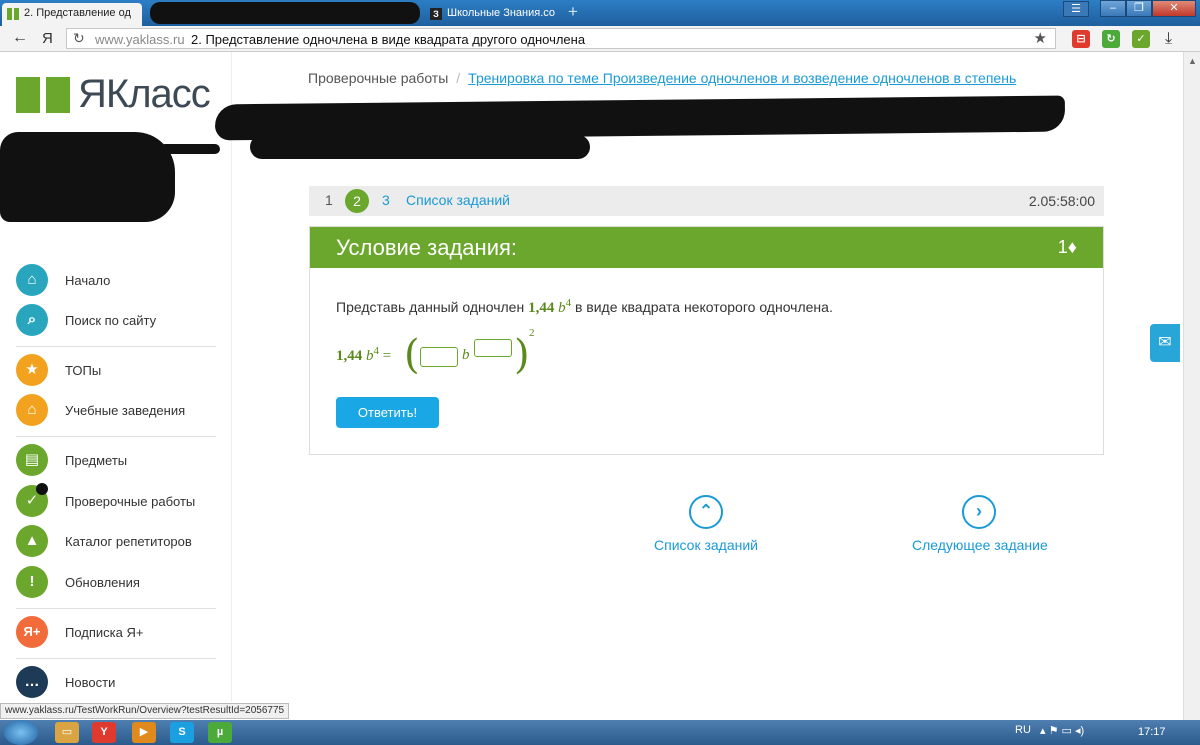 Image resolution: width=1200 pixels, height=745 pixels. Describe the element at coordinates (130, 501) in the screenshot. I see `sidebar-item-label: Проверочные работы` at that location.